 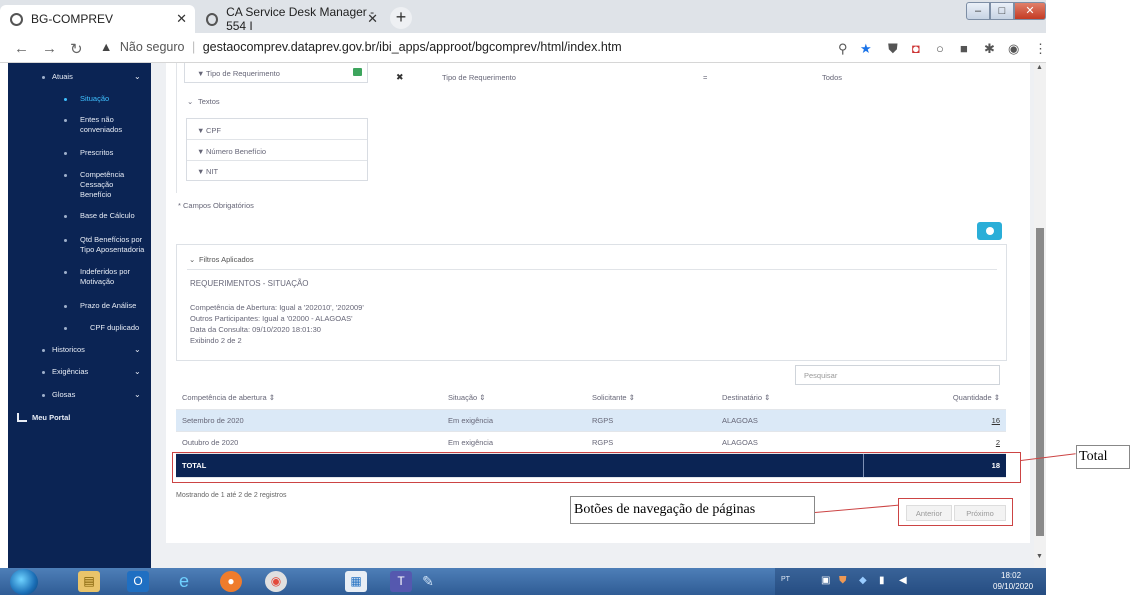 I want to click on table-cell: Em exigência, so click(x=514, y=442).